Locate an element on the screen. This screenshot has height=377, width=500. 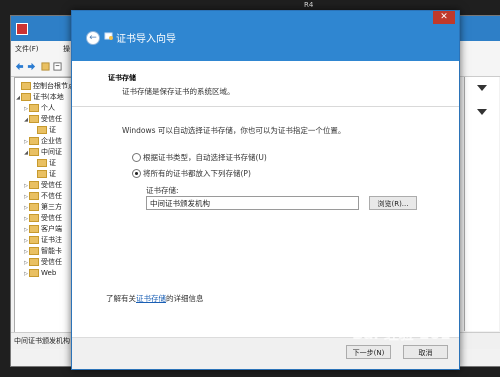
tree-item: ▷ 客户端 is located at coordinates (44, 229).